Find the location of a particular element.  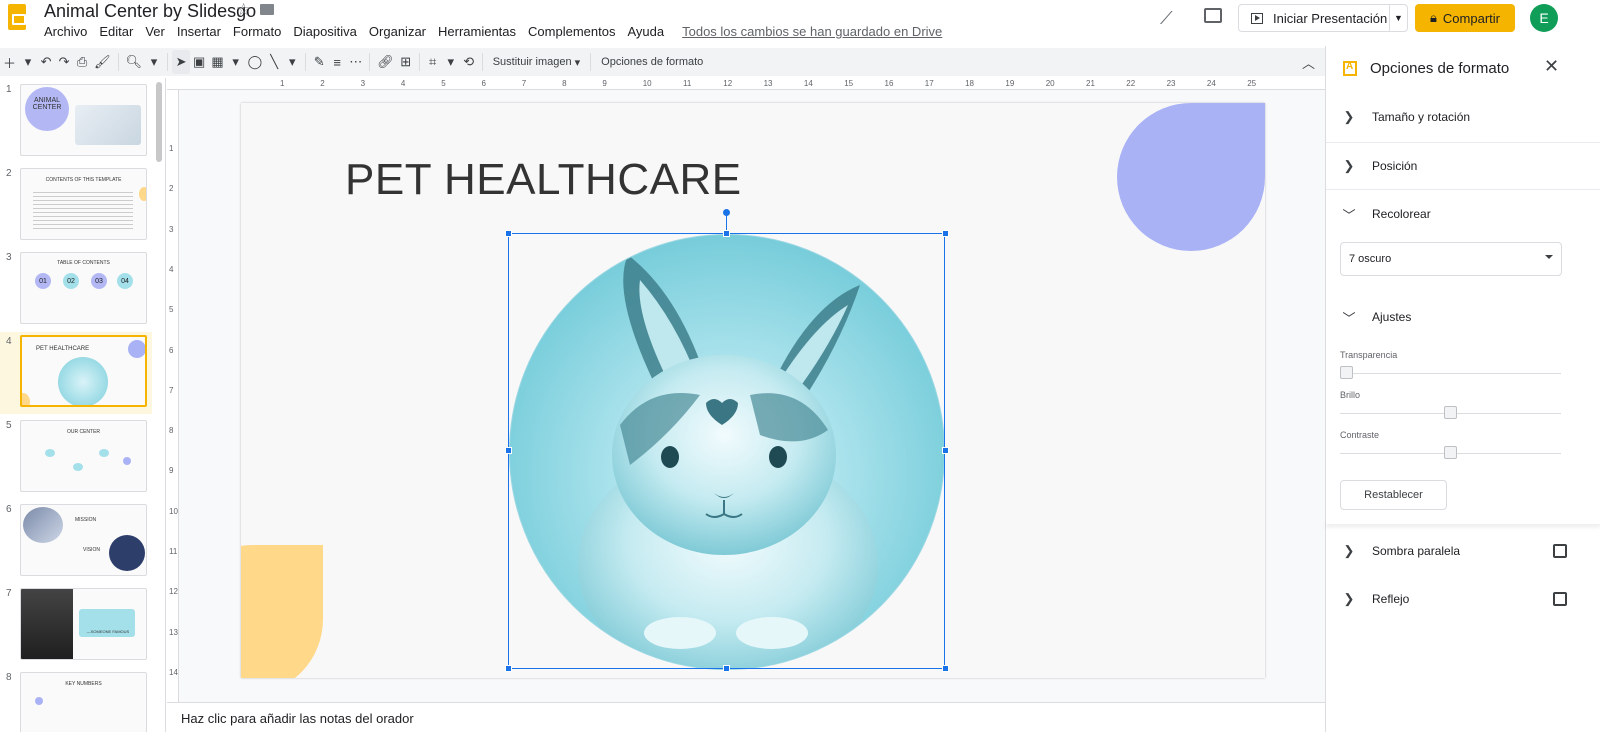

menu-herramientas: Herramientas is located at coordinates (477, 31).